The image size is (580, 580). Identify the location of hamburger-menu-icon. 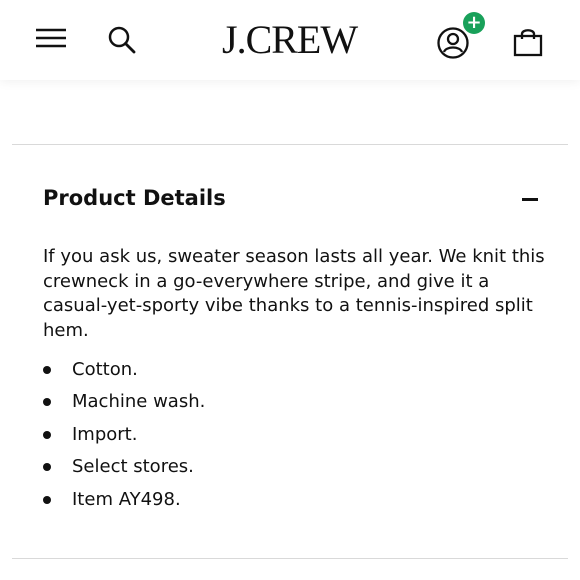
(51, 38).